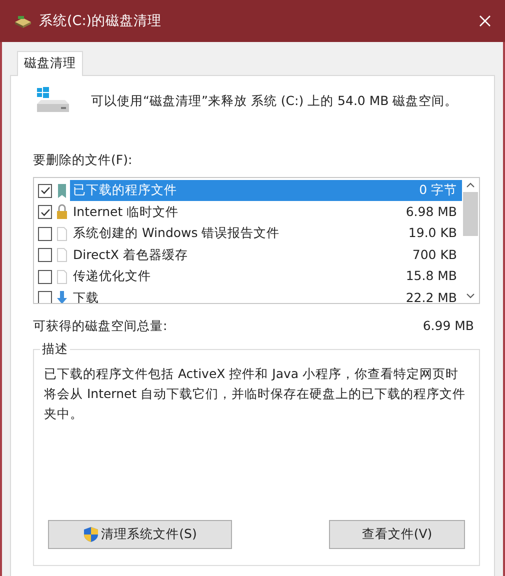 The width and height of the screenshot is (505, 576). Describe the element at coordinates (83, 160) in the screenshot. I see `files-label: 要删除的文件(F):` at that location.